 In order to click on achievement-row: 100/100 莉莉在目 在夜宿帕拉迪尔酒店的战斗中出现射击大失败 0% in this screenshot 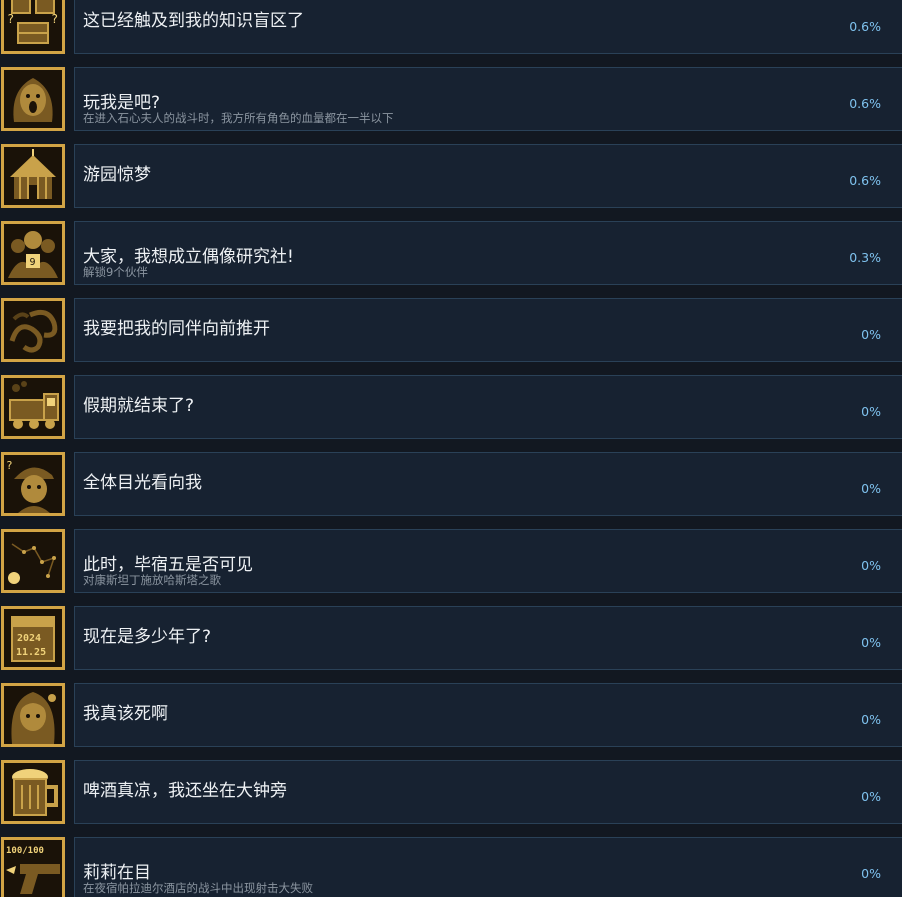, I will do `click(451, 867)`.